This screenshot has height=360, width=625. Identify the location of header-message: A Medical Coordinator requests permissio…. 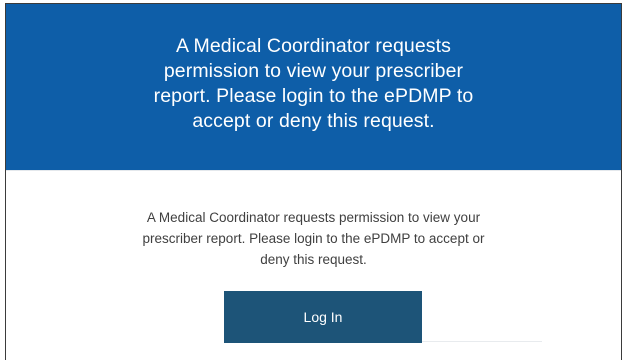
(313, 83).